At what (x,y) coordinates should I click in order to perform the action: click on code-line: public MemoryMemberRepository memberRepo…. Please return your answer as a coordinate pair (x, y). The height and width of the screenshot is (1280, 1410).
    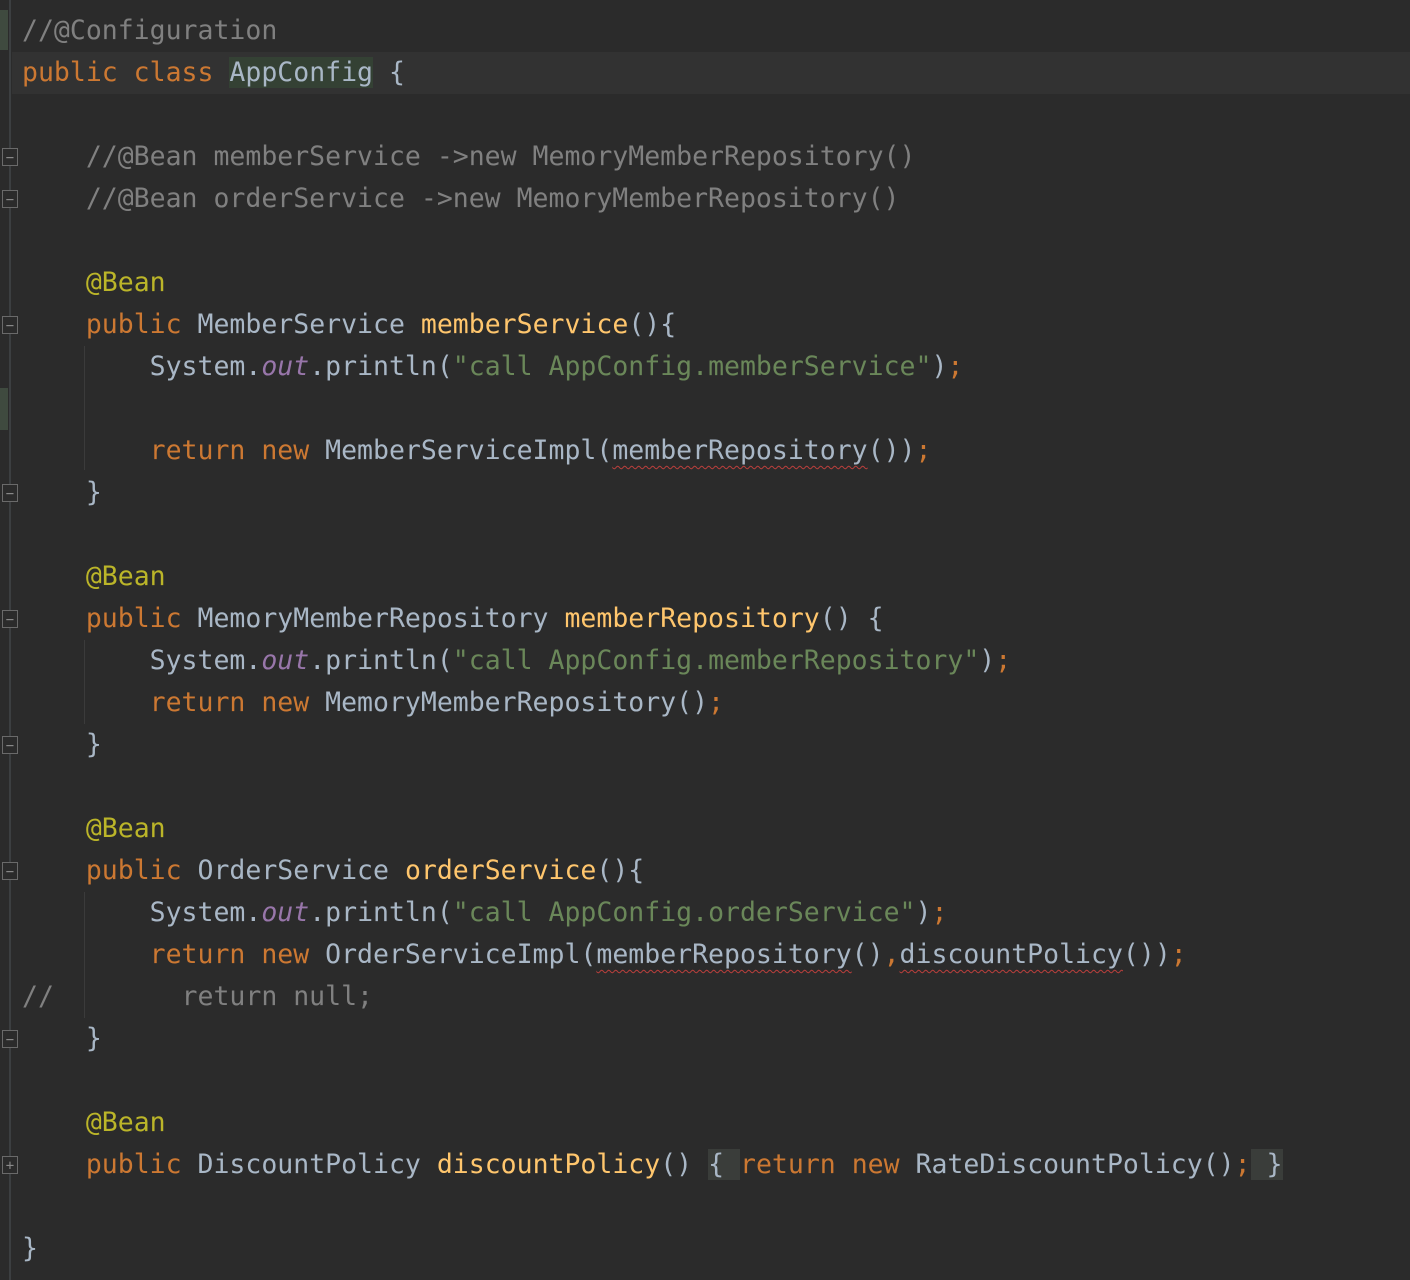
    Looking at the image, I should click on (453, 619).